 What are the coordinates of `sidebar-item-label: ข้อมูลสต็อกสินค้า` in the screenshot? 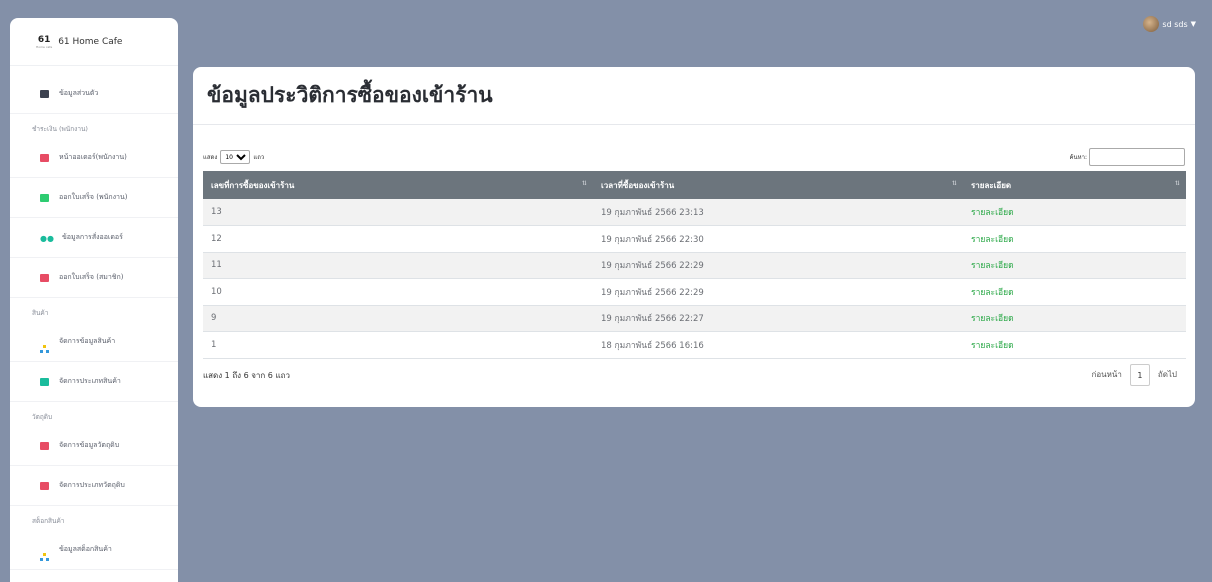 It's located at (85, 549).